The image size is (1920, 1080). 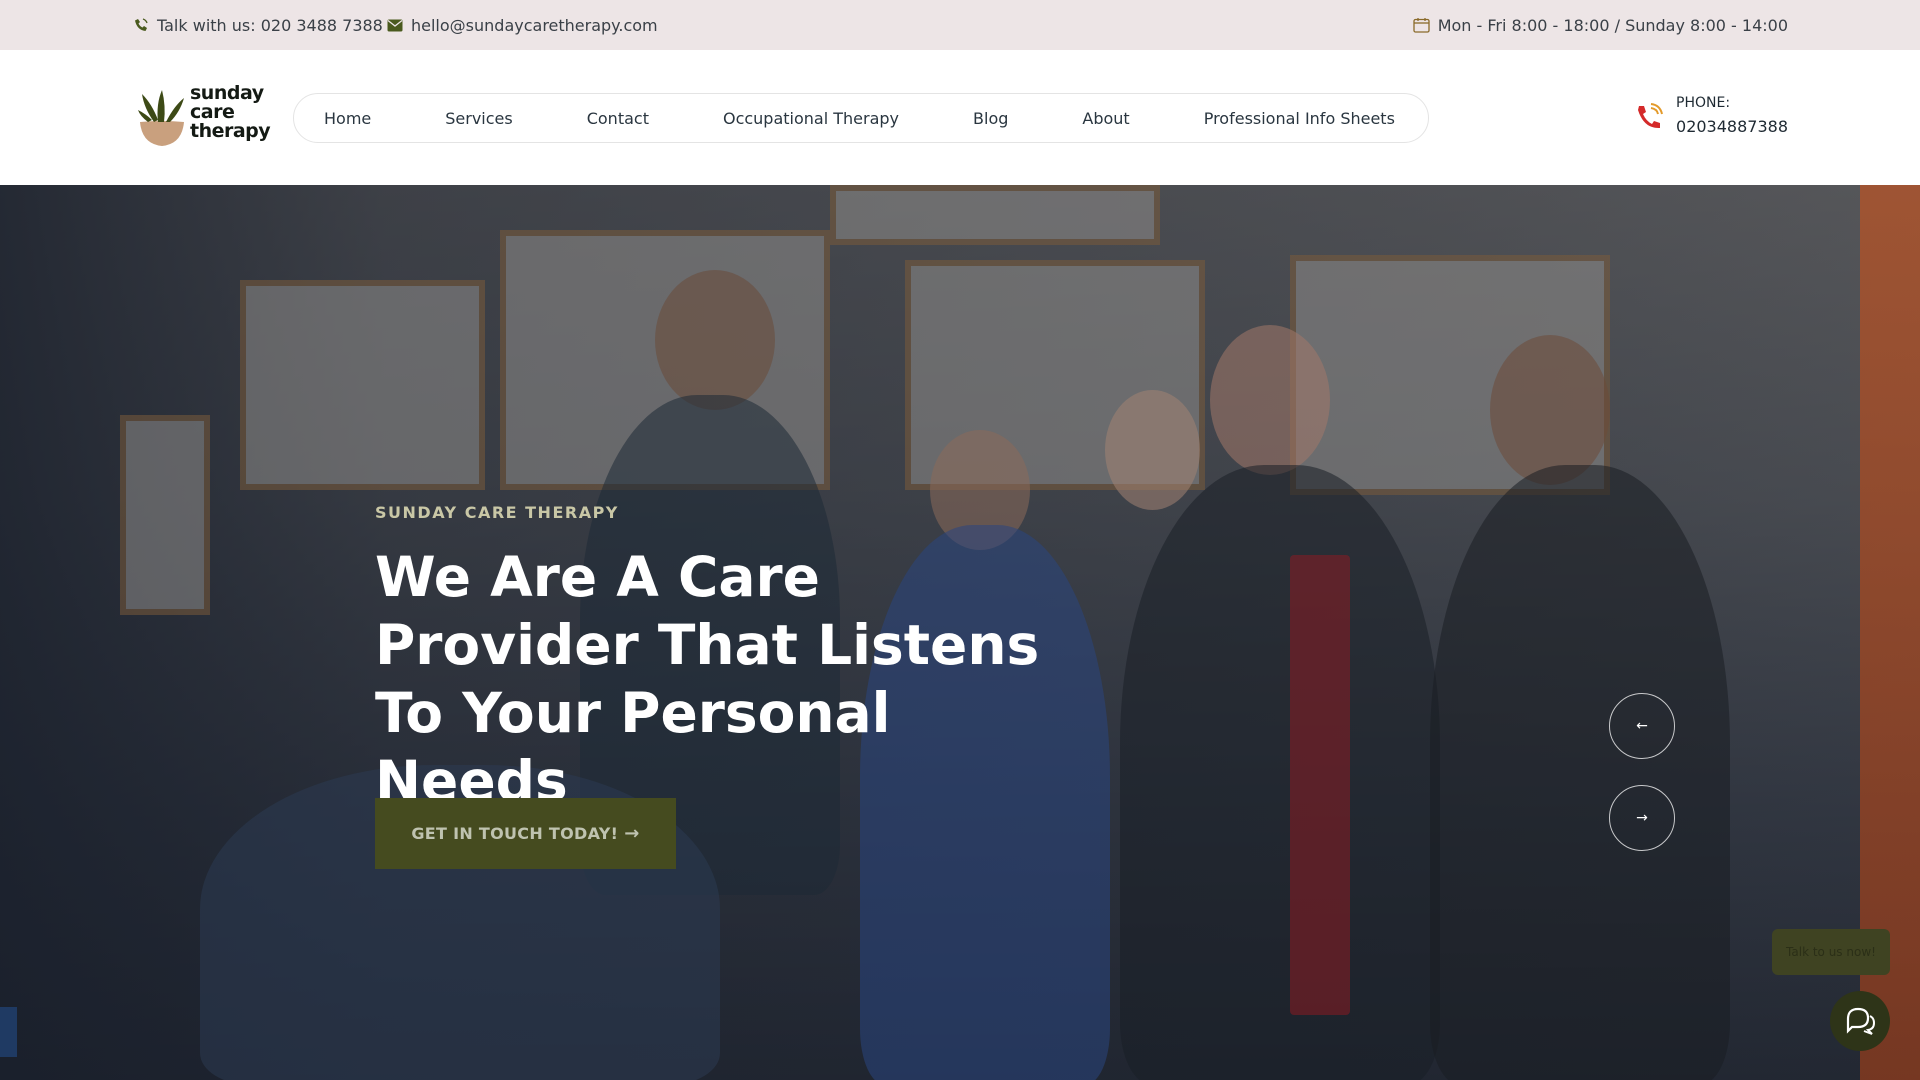 What do you see at coordinates (990, 118) in the screenshot?
I see `nav-item-blog: Blog` at bounding box center [990, 118].